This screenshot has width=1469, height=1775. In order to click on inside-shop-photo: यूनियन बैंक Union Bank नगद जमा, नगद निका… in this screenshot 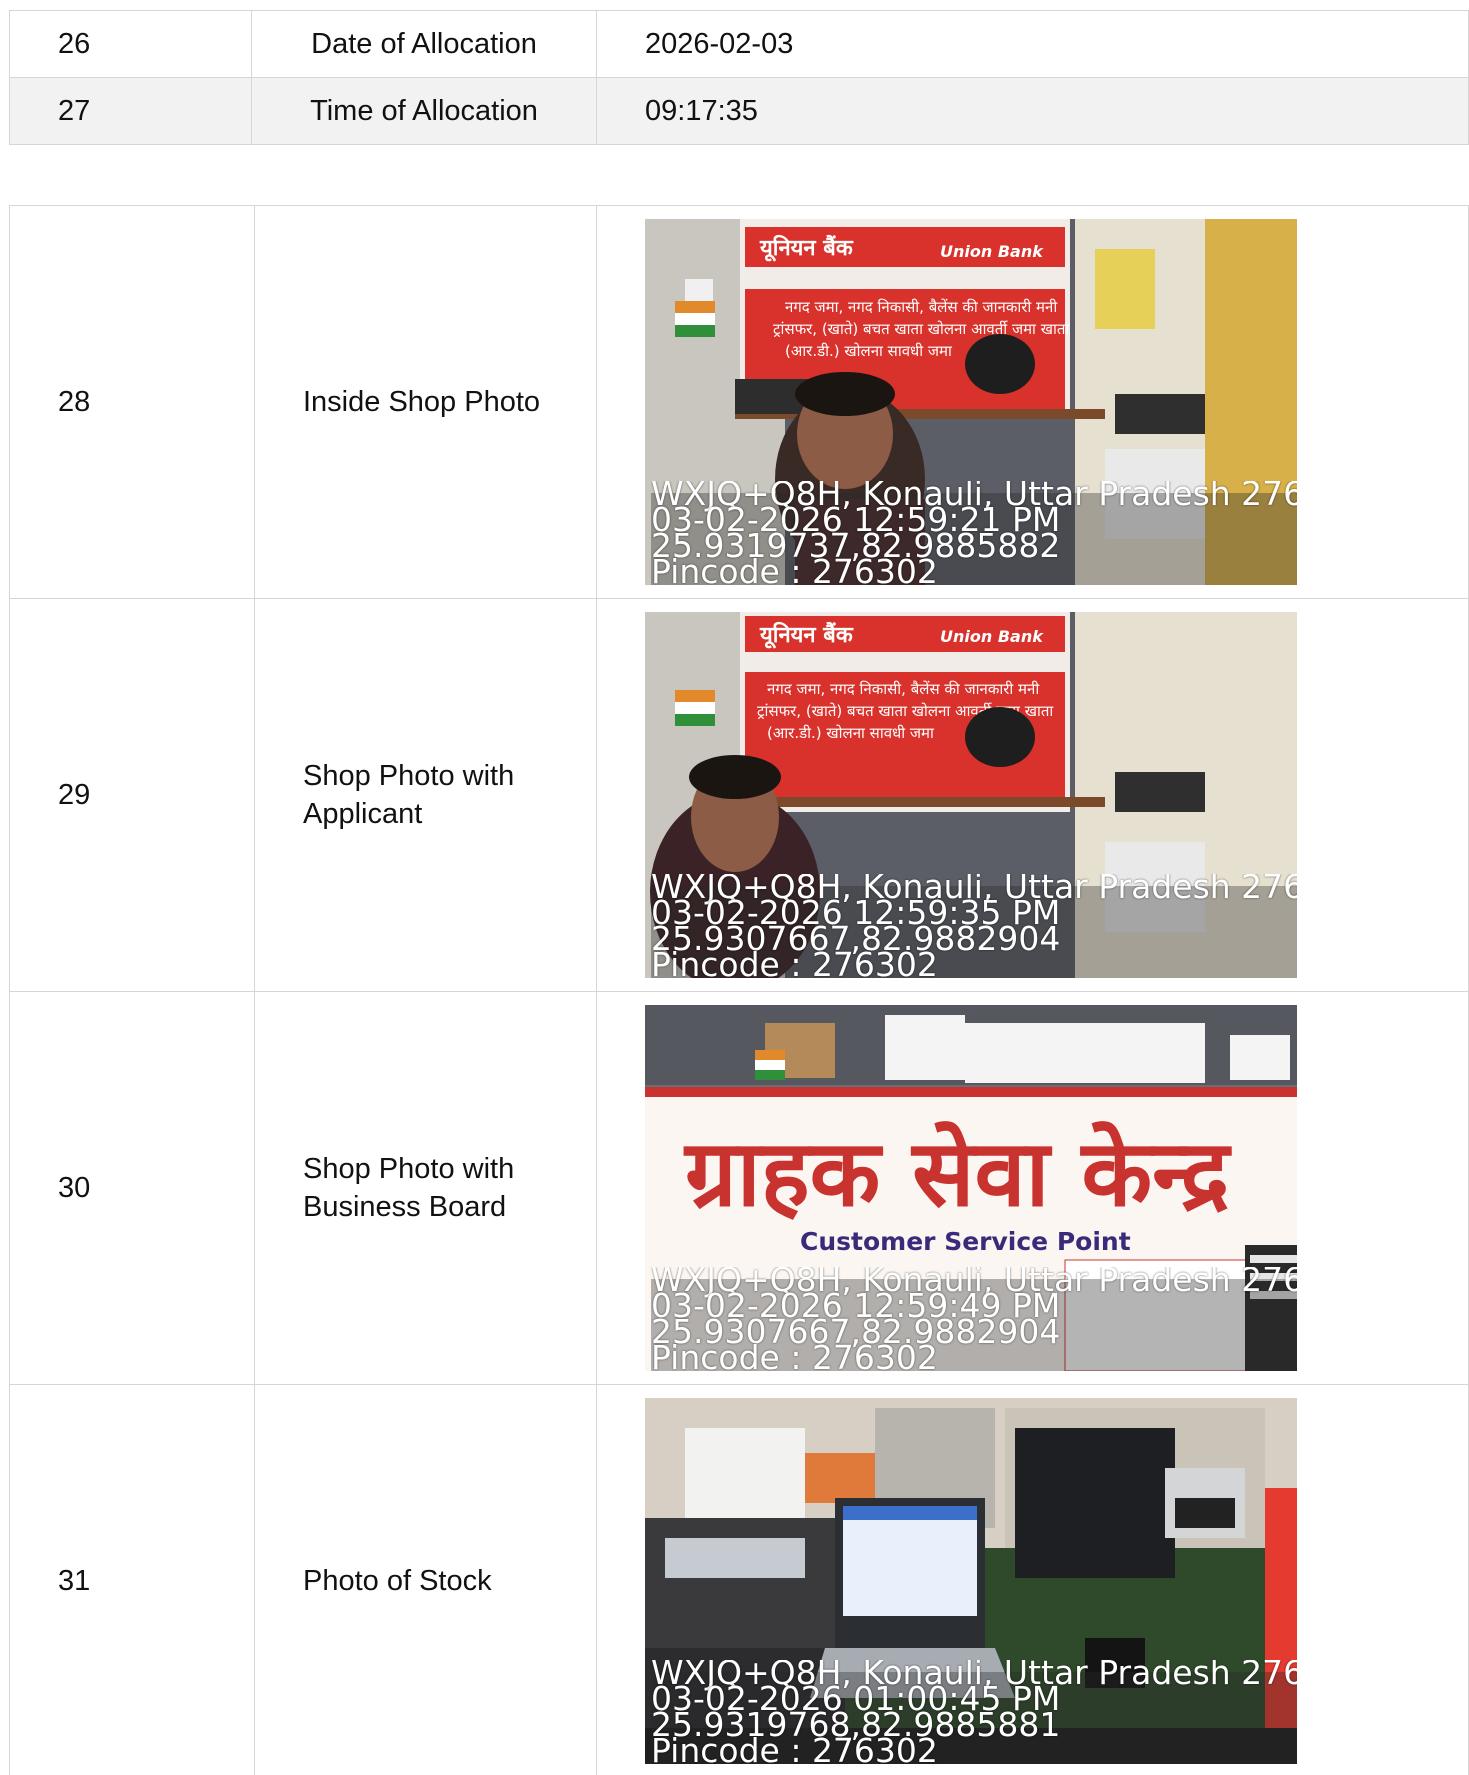, I will do `click(971, 402)`.